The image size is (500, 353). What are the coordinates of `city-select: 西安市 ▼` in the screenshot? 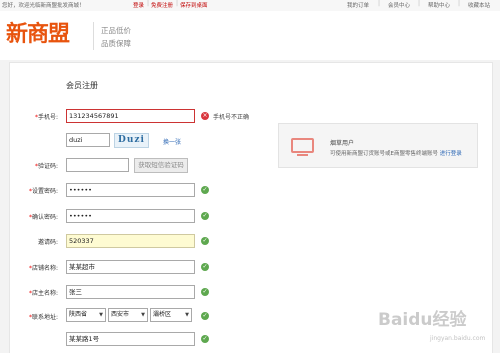 It's located at (128, 315).